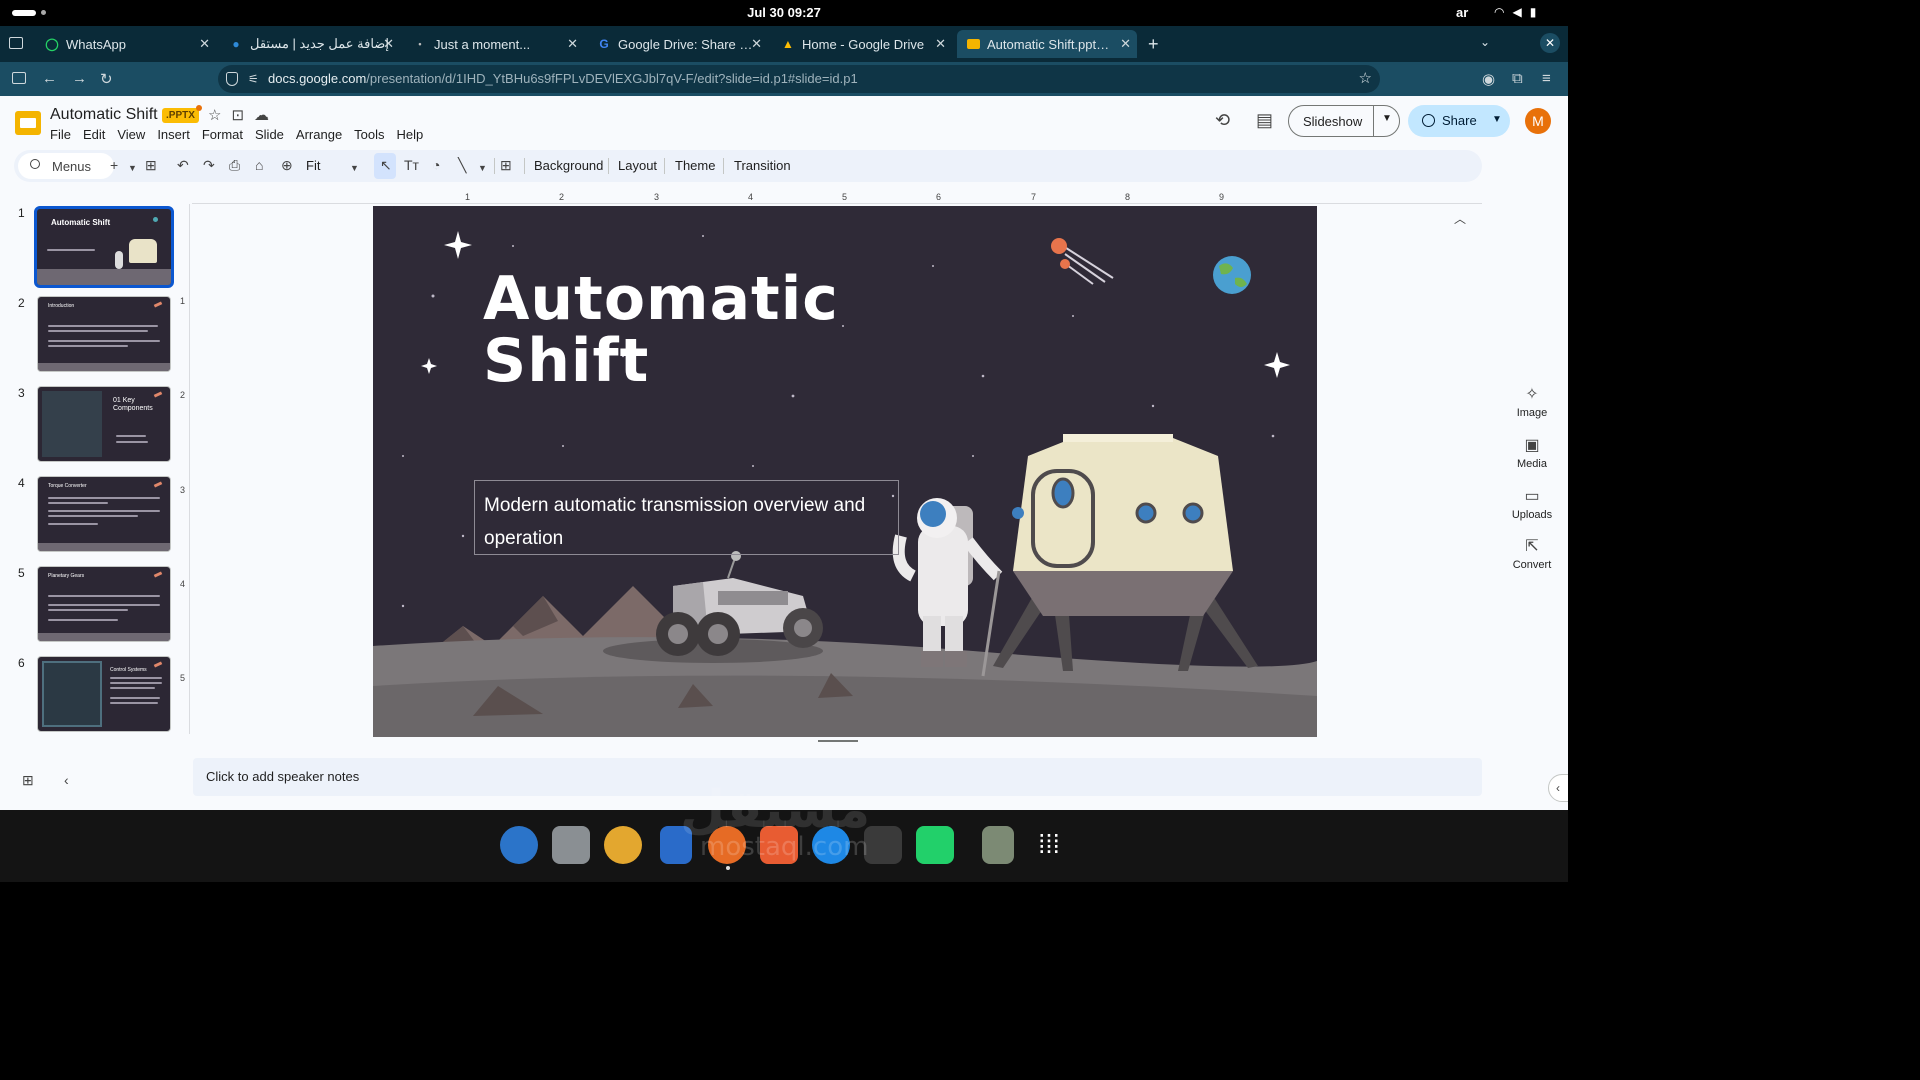  I want to click on redo-icon: ↷, so click(209, 165).